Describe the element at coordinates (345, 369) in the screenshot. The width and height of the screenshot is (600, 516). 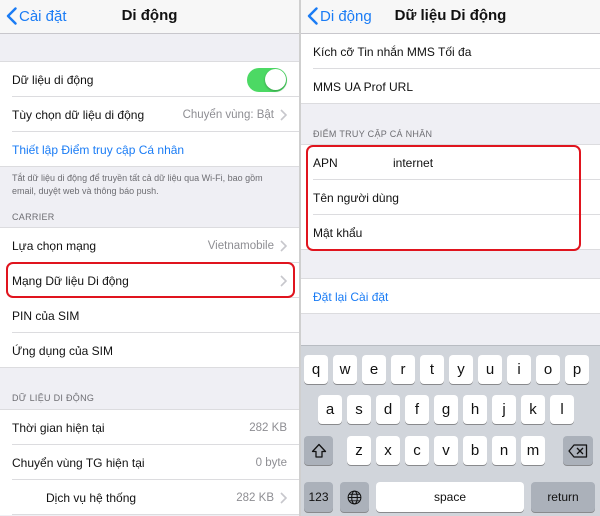
I see `key-w: w` at that location.